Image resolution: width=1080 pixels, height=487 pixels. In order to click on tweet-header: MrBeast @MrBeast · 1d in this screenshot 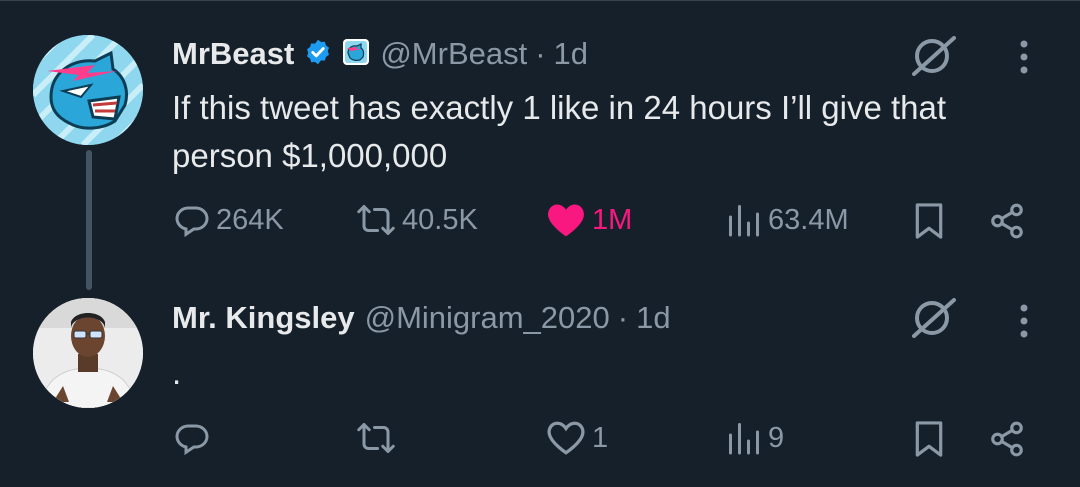, I will do `click(380, 54)`.